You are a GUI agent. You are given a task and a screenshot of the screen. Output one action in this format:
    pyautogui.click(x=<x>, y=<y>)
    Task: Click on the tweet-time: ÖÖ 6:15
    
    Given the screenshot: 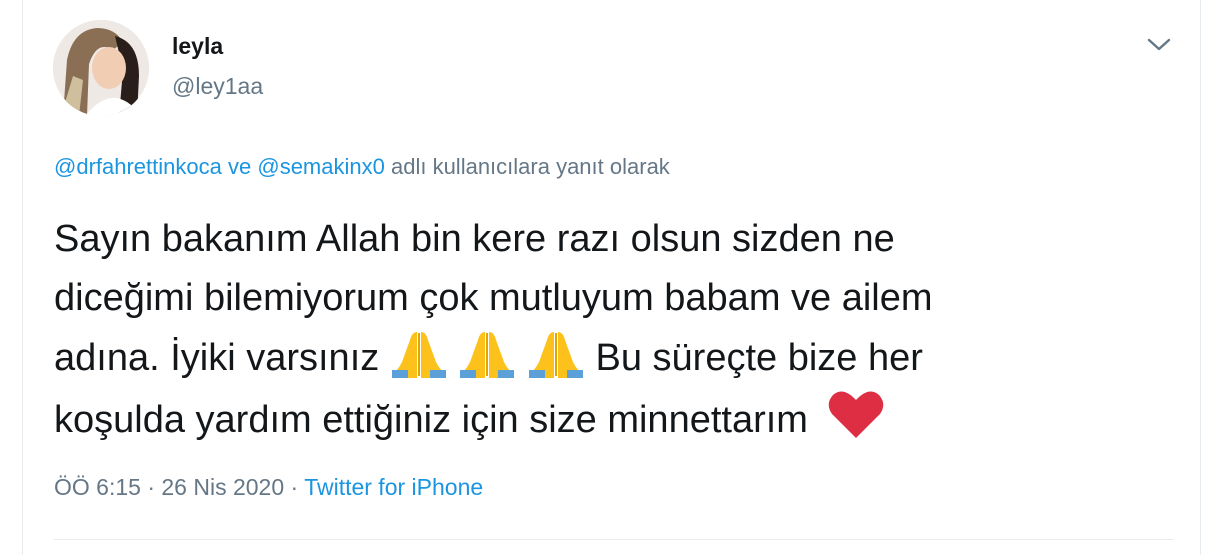 What is the action you would take?
    pyautogui.click(x=97, y=487)
    